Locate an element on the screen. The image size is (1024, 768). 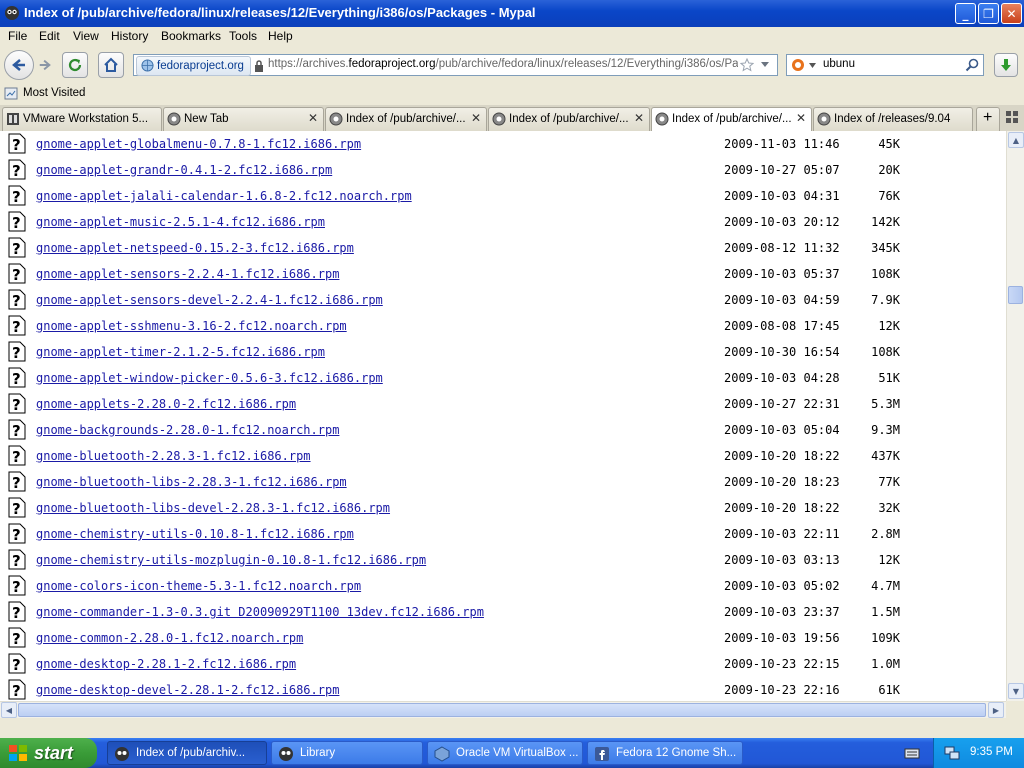
globe-icon is located at coordinates (147, 65).